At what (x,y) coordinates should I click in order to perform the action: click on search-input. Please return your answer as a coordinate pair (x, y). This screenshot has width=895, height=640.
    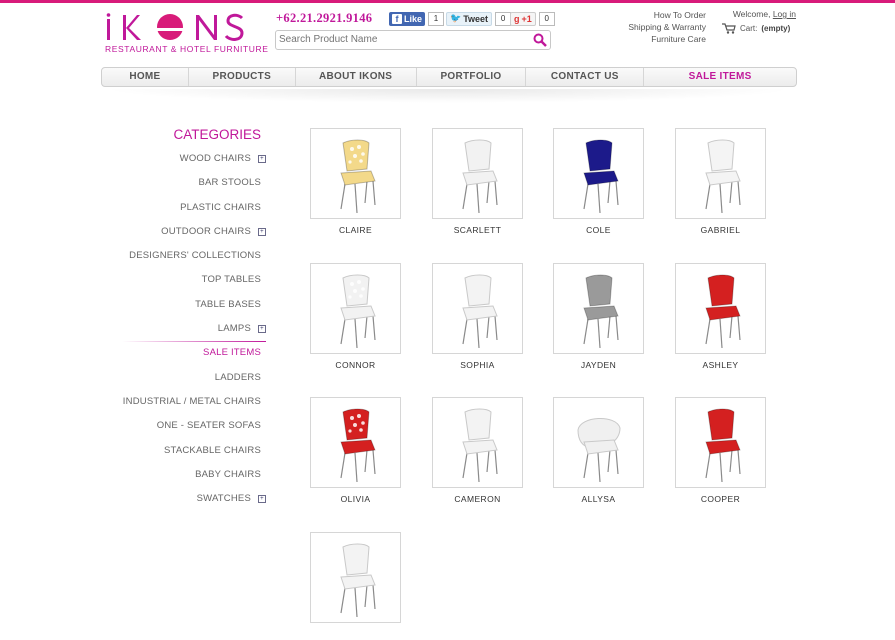
    Looking at the image, I should click on (399, 39).